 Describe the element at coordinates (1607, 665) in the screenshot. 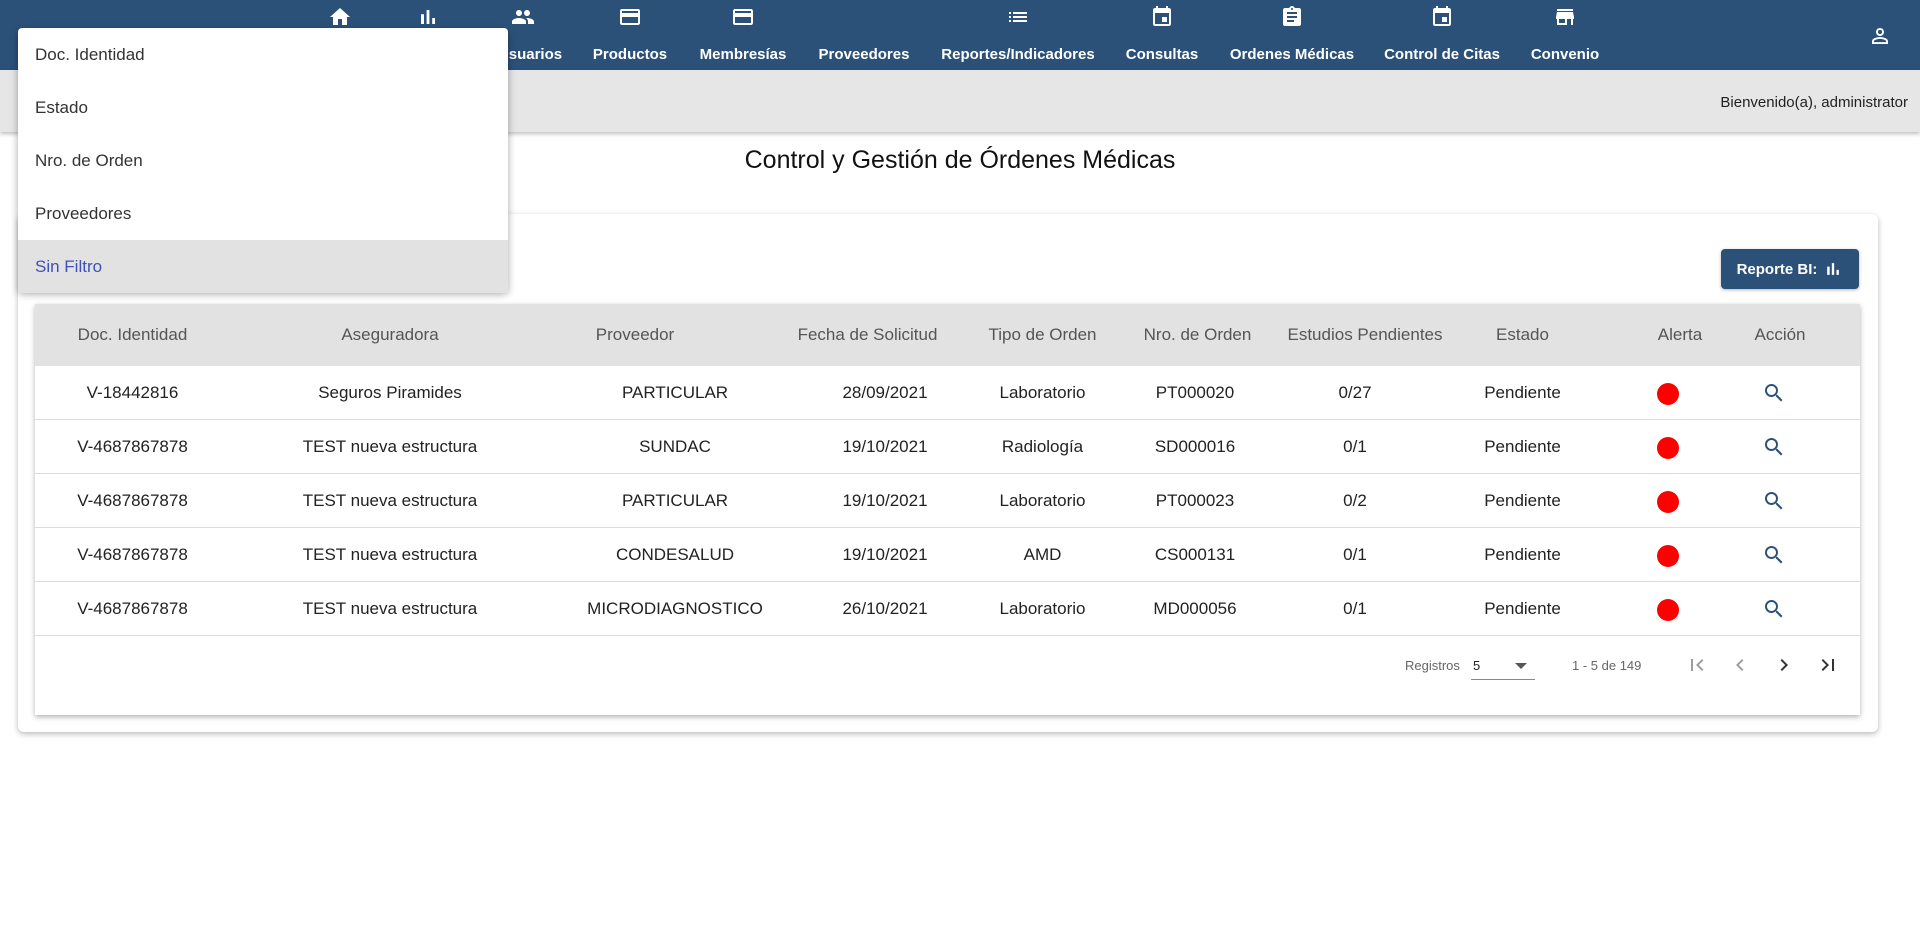

I see `page-range: 1 - 5 de 149` at that location.